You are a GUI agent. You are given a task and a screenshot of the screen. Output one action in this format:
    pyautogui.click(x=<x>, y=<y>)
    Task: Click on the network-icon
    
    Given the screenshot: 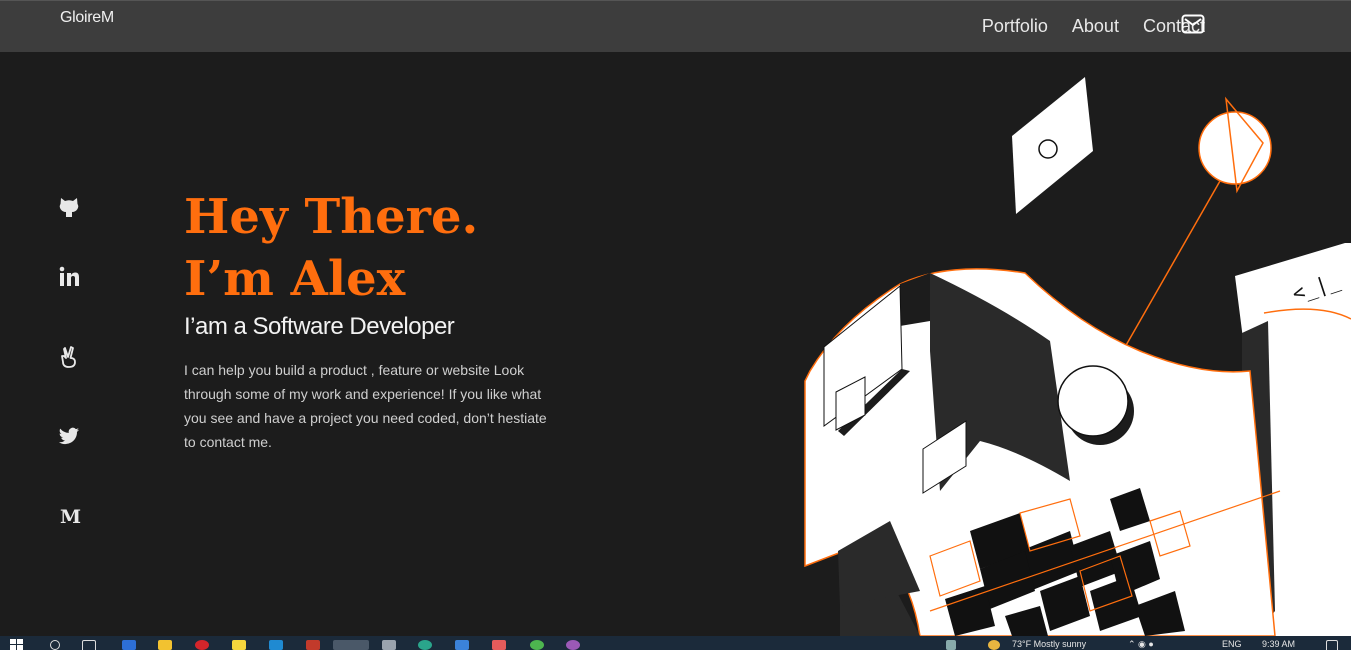 What is the action you would take?
    pyautogui.click(x=951, y=645)
    